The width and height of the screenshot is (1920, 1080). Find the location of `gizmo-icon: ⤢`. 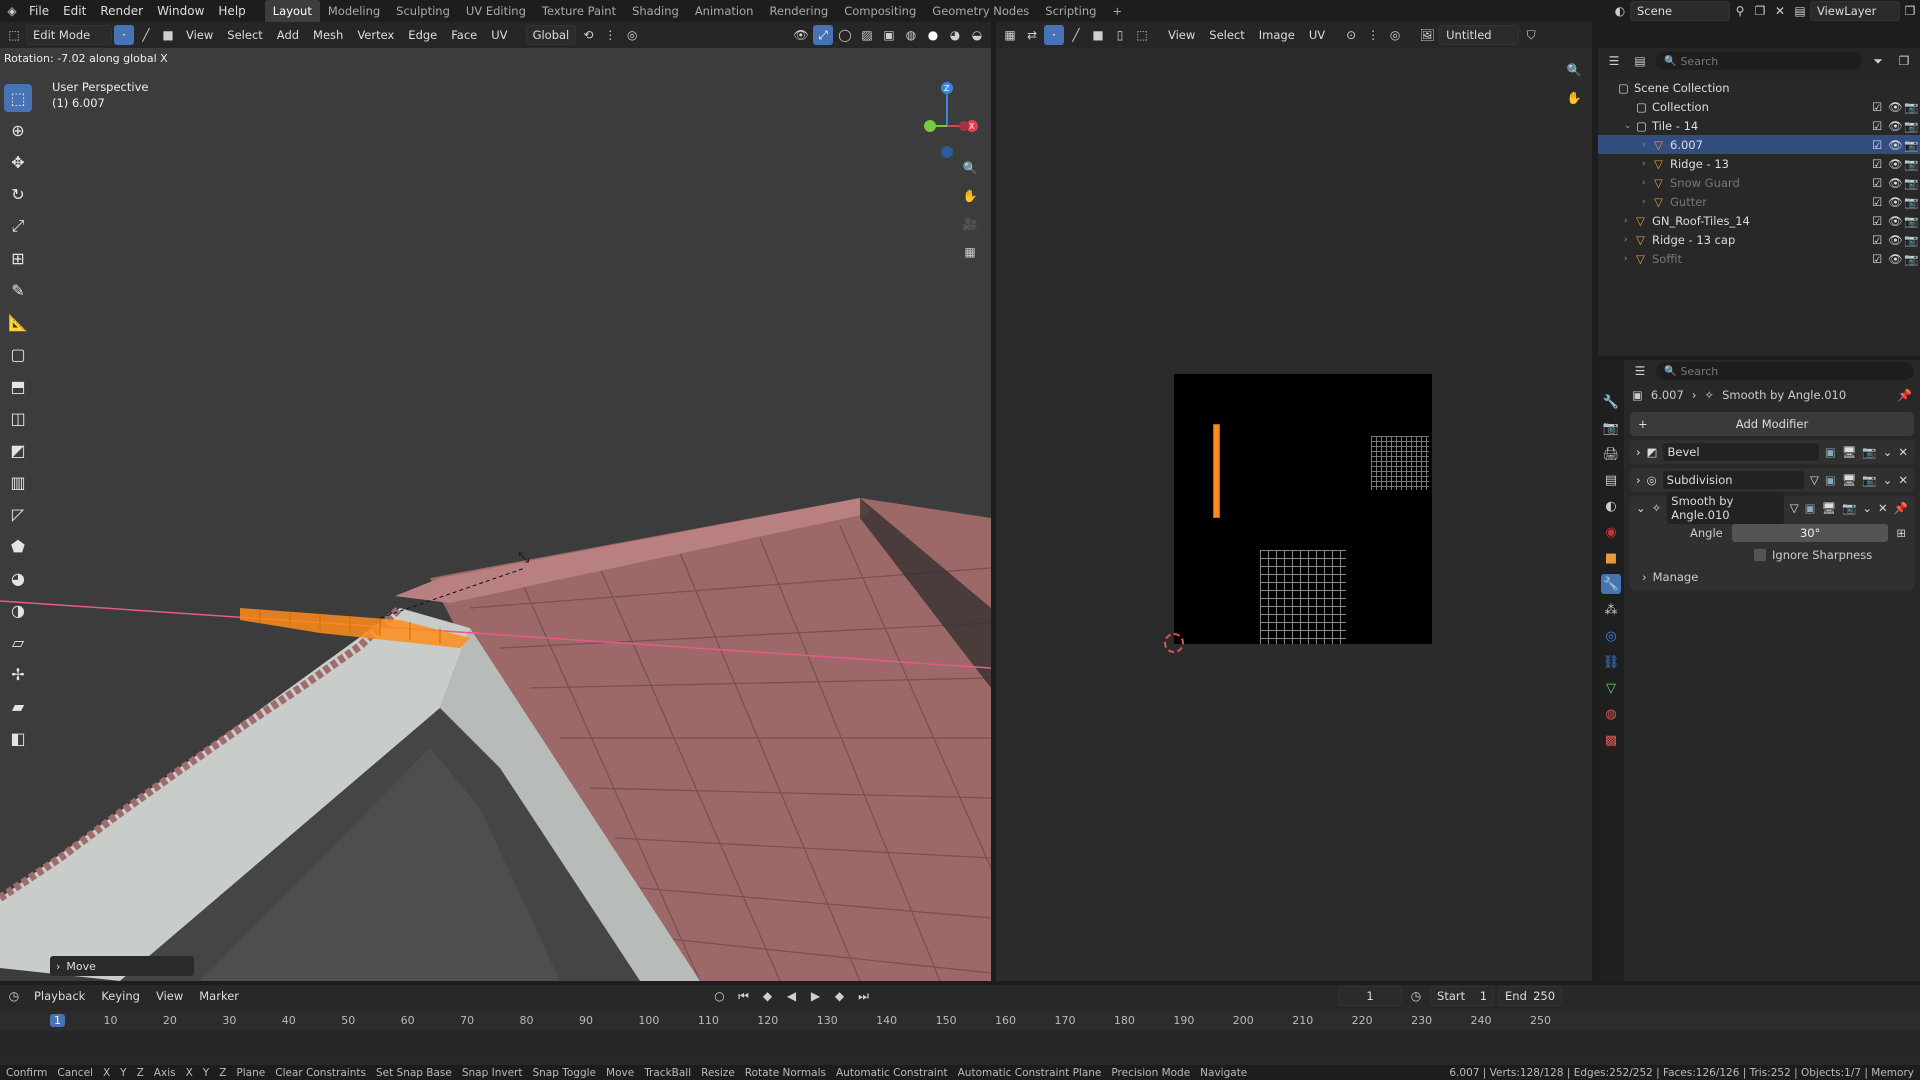

gizmo-icon: ⤢ is located at coordinates (823, 35).